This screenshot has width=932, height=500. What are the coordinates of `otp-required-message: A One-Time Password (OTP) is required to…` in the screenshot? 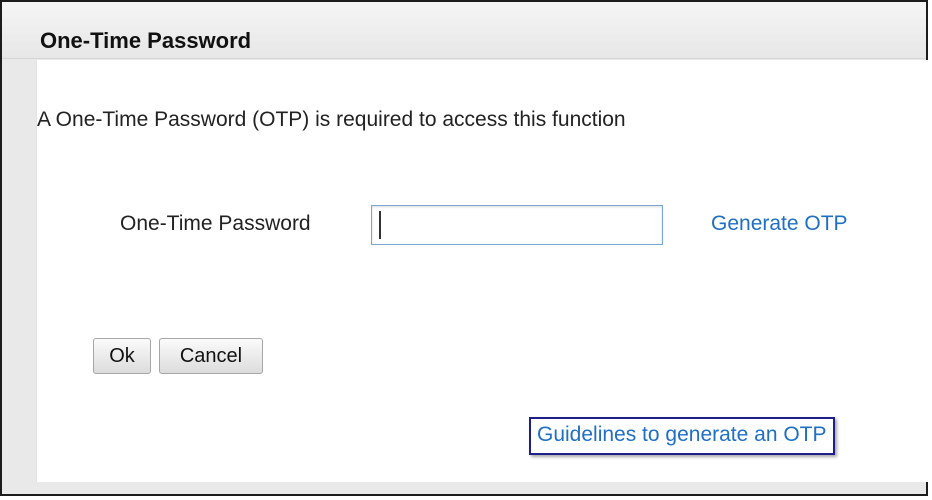 It's located at (331, 119).